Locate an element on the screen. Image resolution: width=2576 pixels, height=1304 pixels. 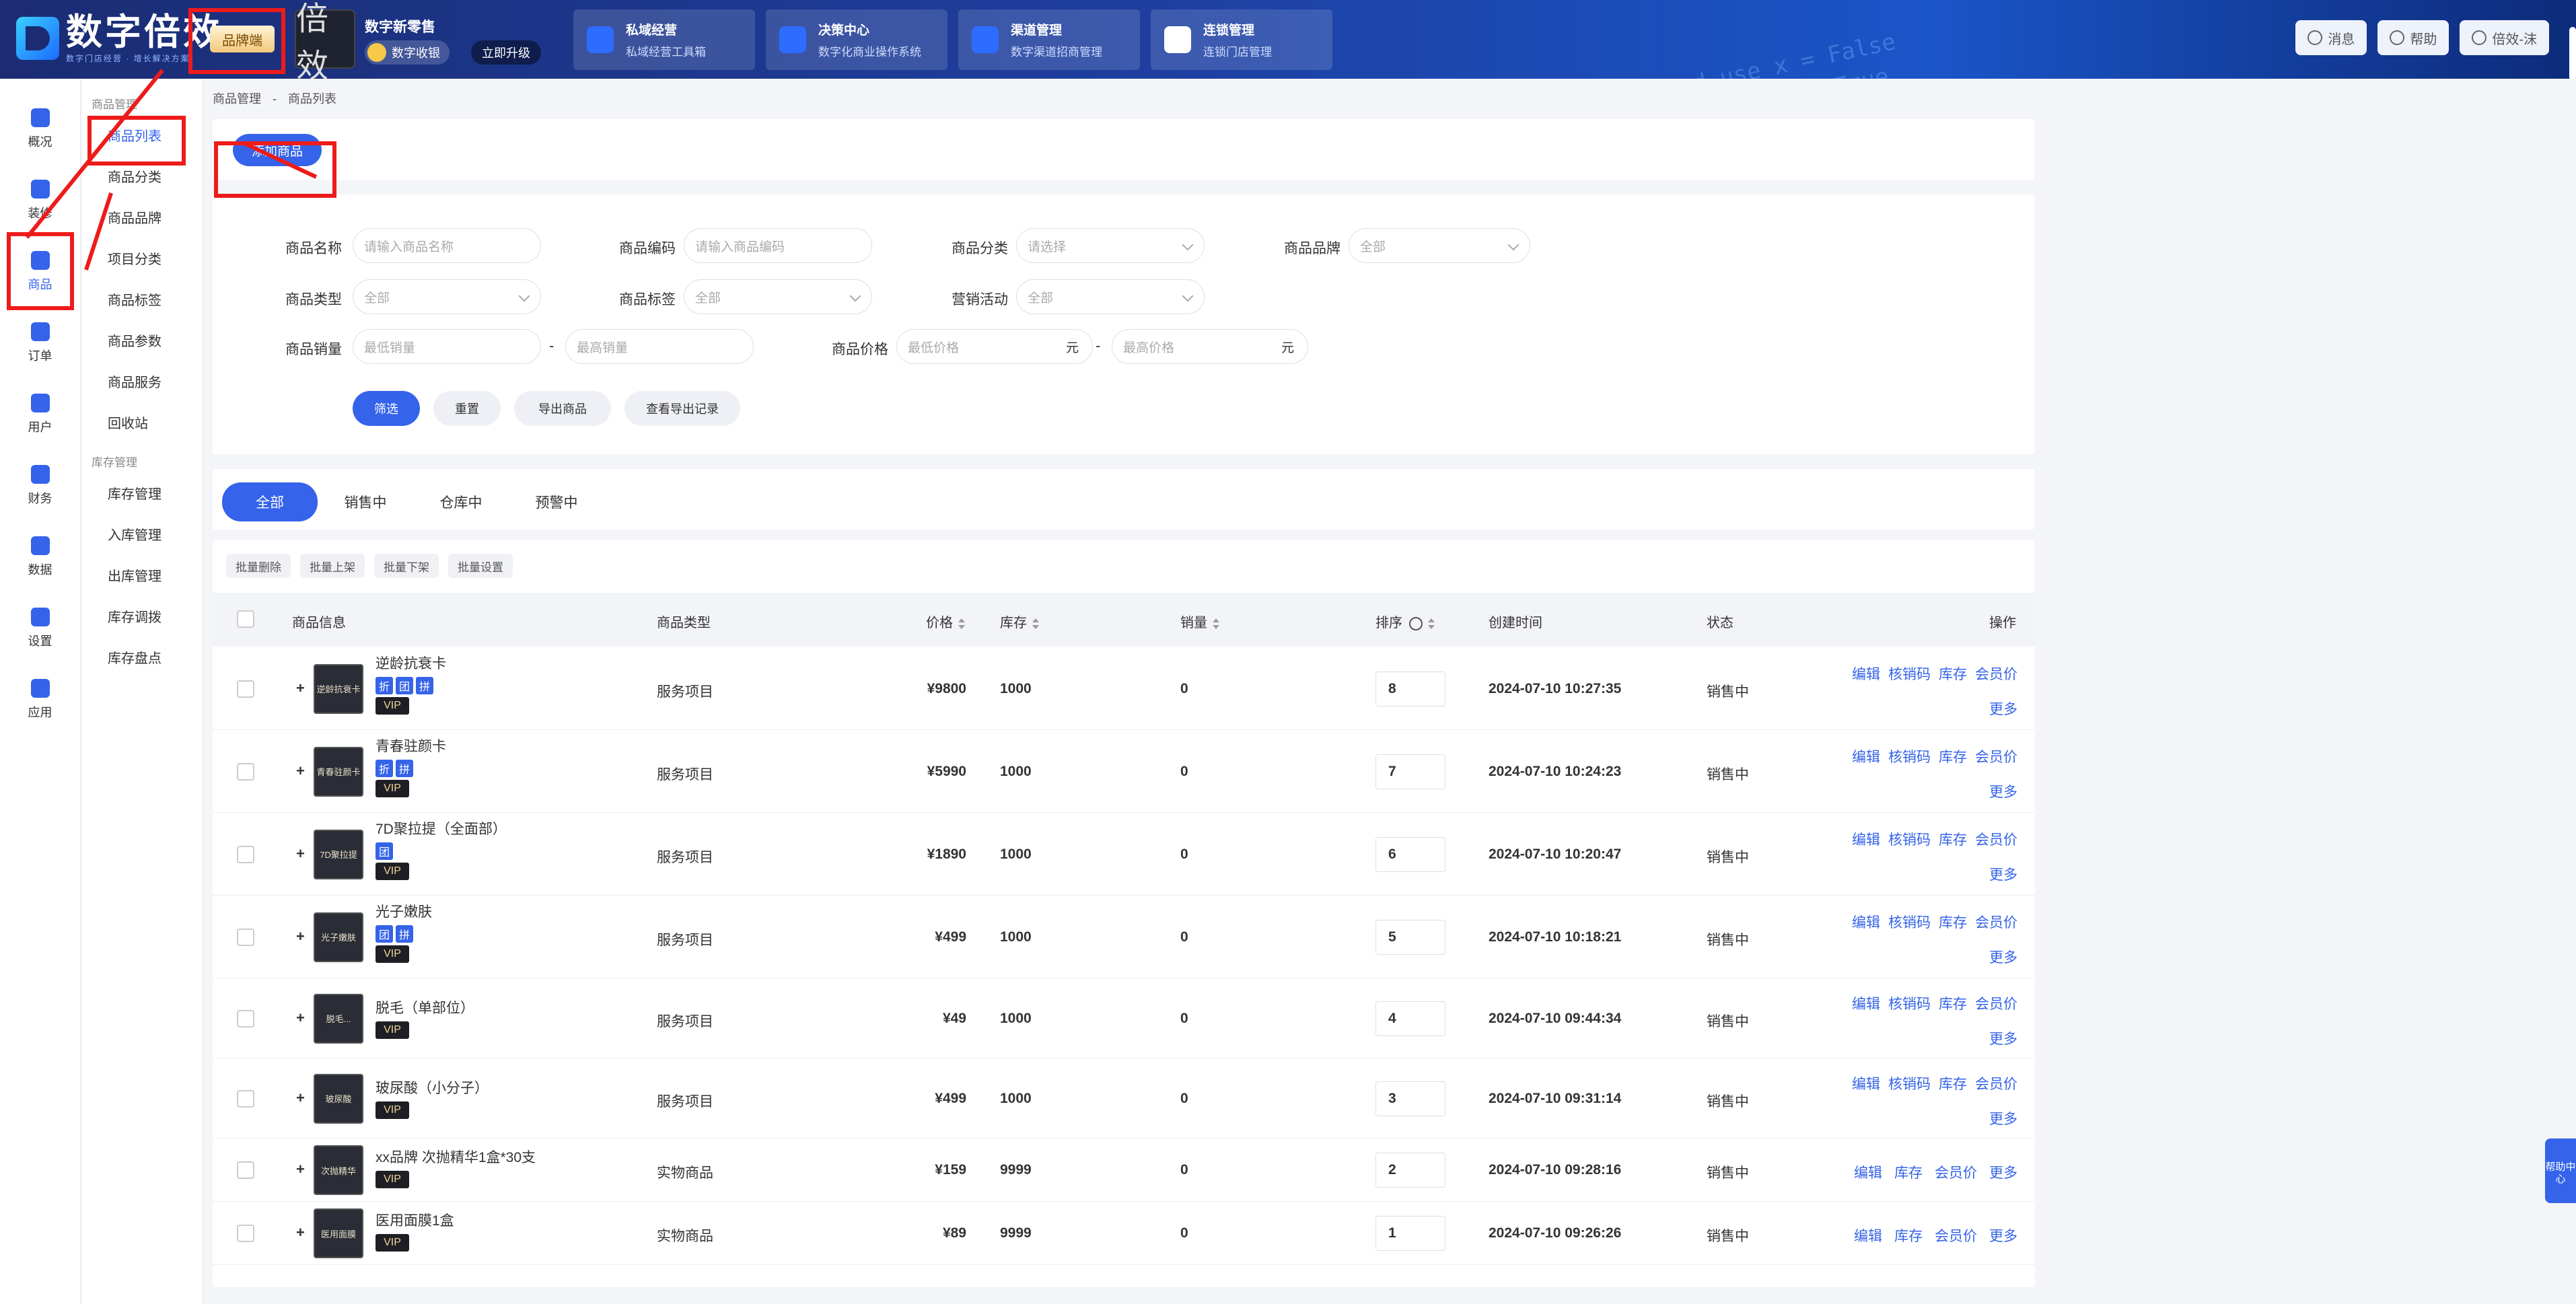
sort-input: 5 is located at coordinates (1410, 937).